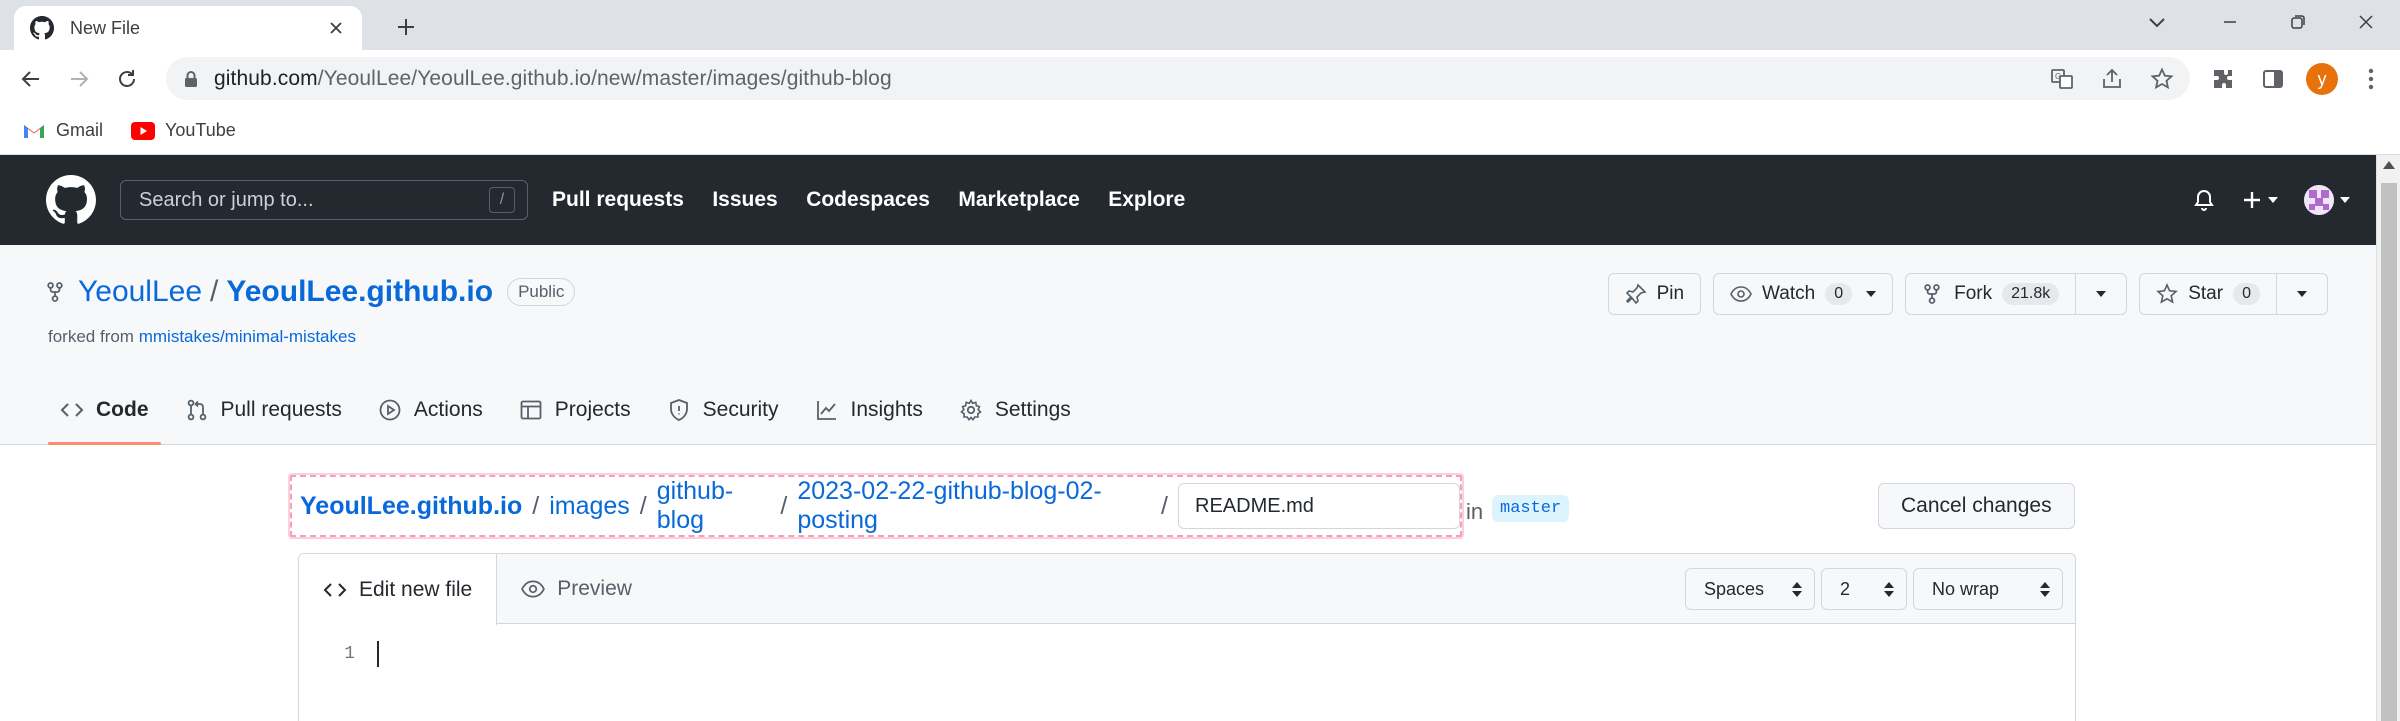 The height and width of the screenshot is (721, 2400). What do you see at coordinates (723, 410) in the screenshot?
I see `tab-security: Security` at bounding box center [723, 410].